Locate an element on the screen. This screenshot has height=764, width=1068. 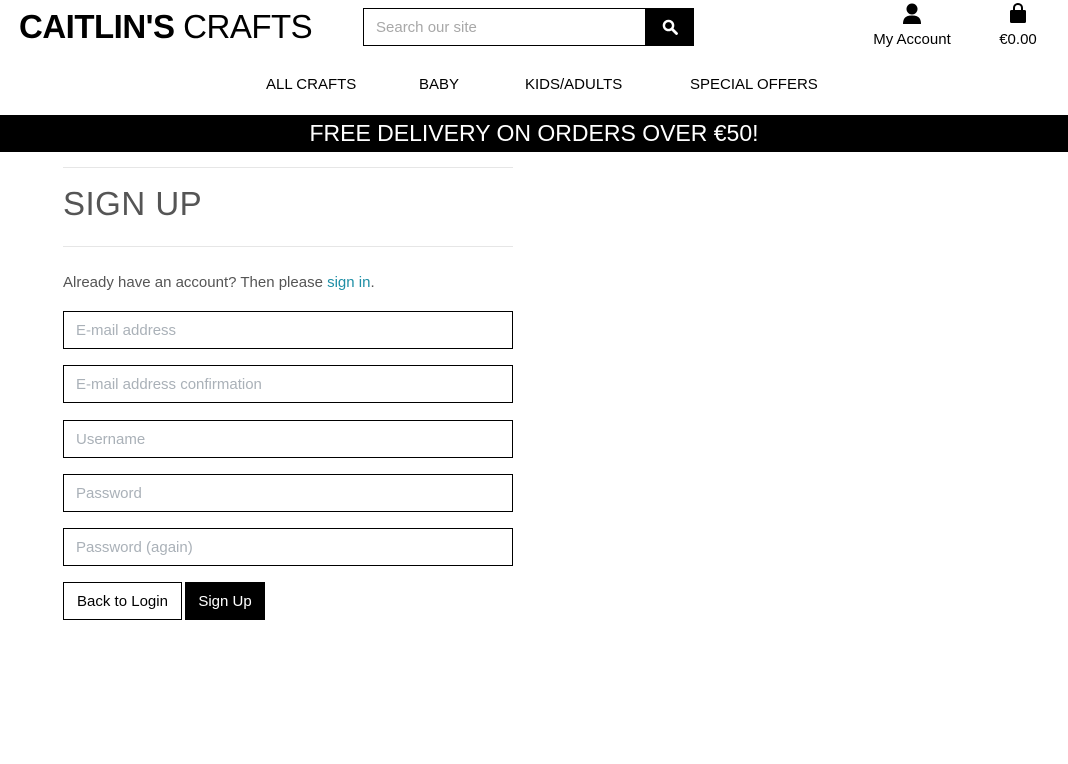
search-button is located at coordinates (669, 27).